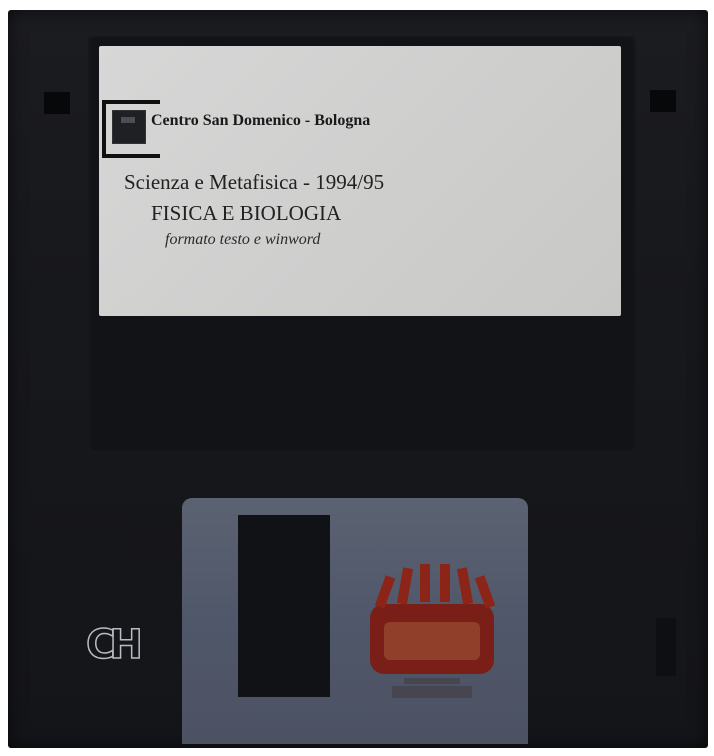 The width and height of the screenshot is (714, 756). I want to click on corner-notch, so click(666, 647).